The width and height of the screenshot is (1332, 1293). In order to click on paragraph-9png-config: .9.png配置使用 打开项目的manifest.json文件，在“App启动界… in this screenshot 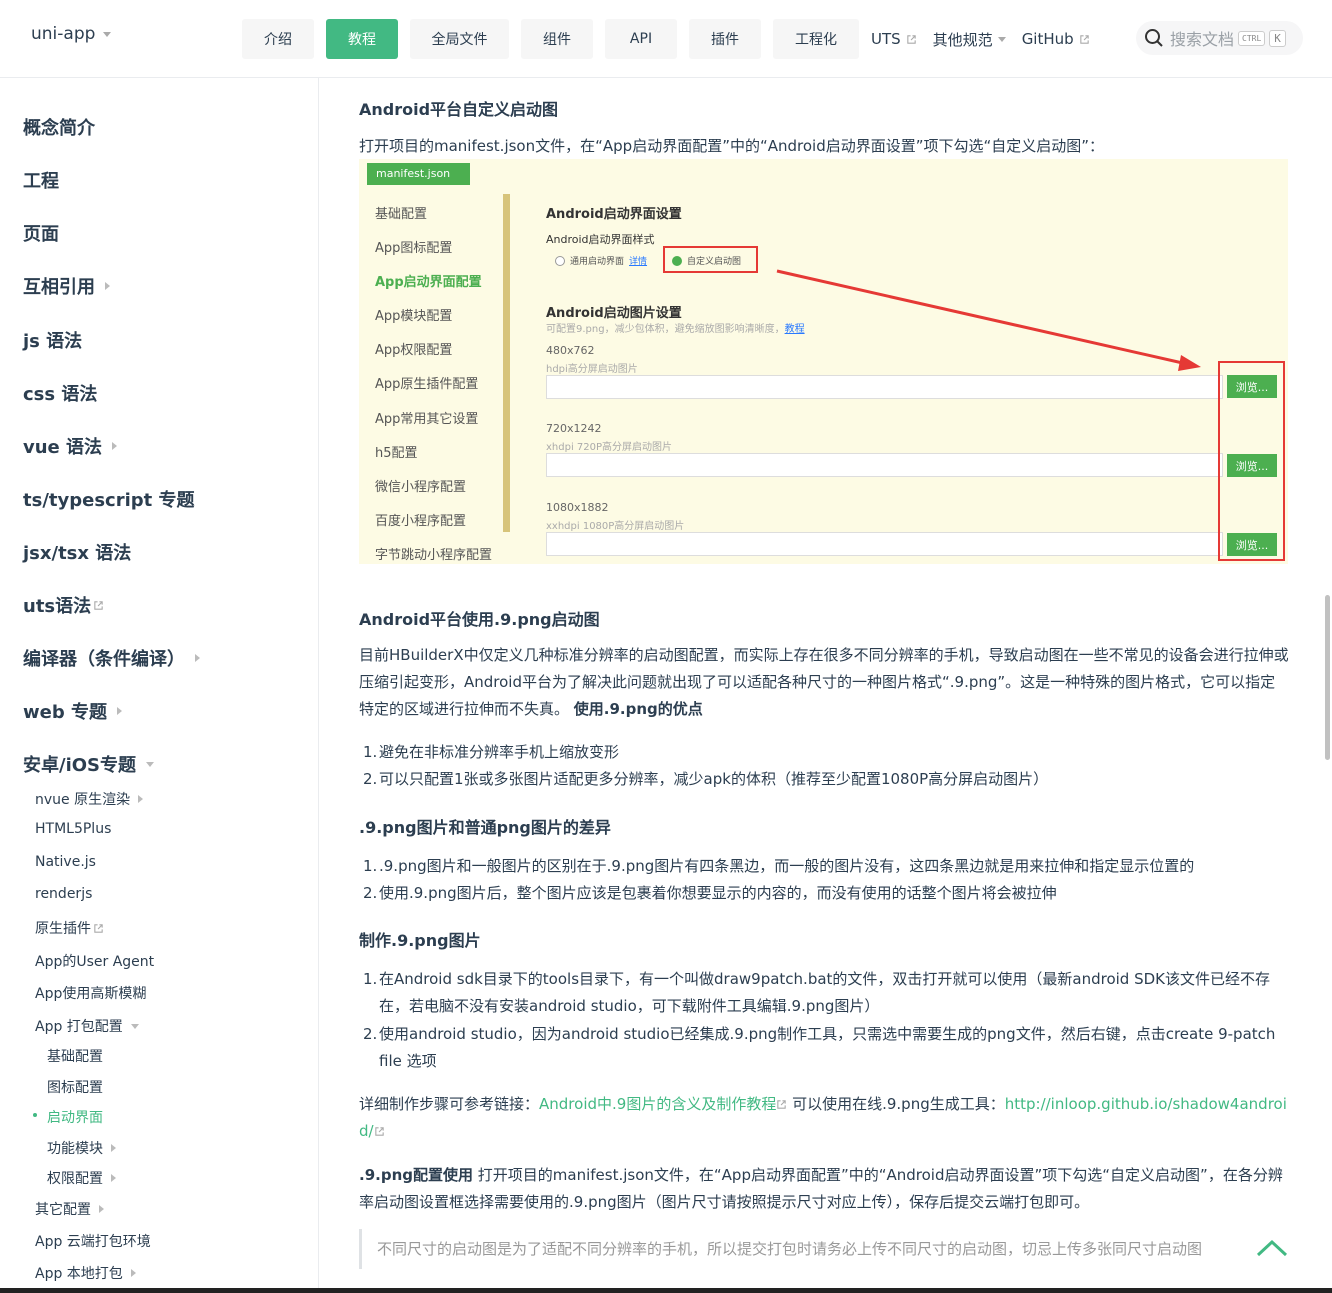, I will do `click(821, 1188)`.